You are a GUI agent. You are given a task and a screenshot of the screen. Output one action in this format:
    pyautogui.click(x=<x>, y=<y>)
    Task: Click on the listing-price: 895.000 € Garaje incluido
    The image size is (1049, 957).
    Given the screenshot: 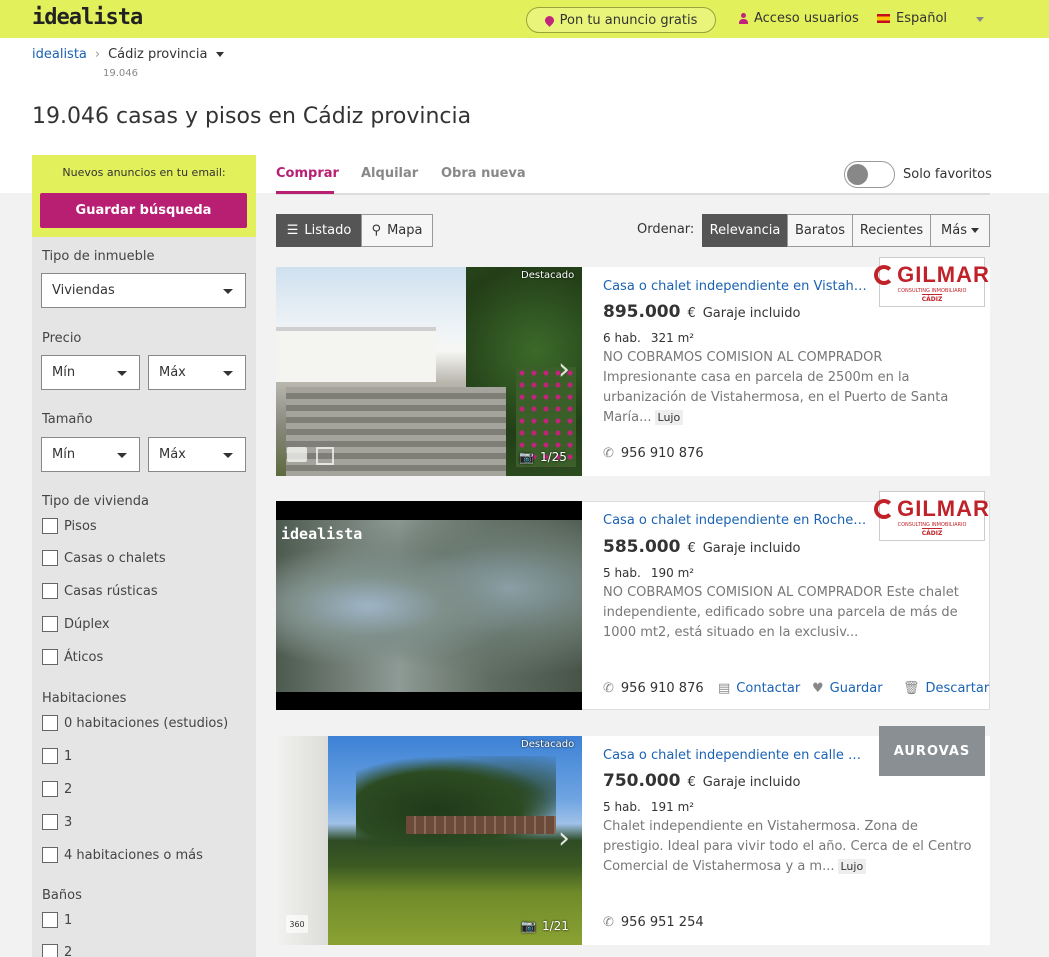 What is the action you would take?
    pyautogui.click(x=701, y=312)
    